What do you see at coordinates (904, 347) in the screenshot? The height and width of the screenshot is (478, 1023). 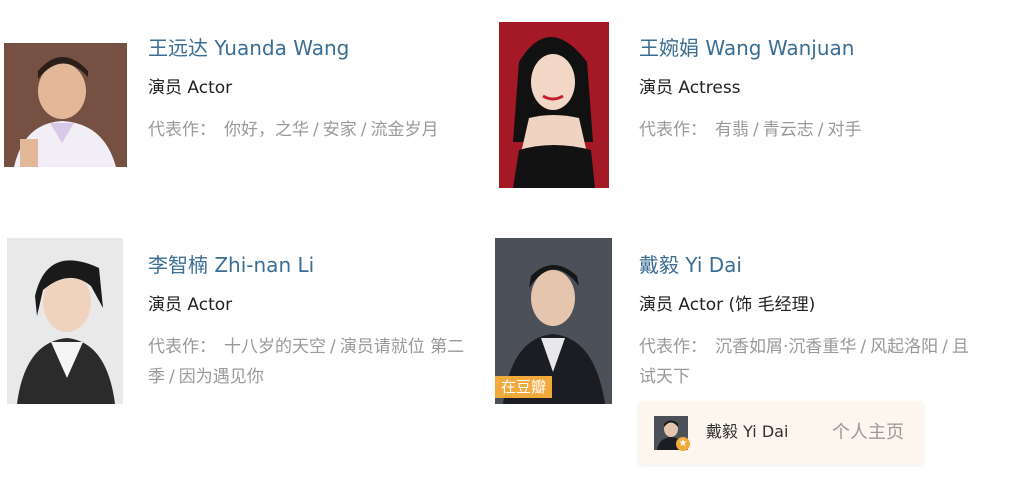 I see `work-link: 风起洛阳` at bounding box center [904, 347].